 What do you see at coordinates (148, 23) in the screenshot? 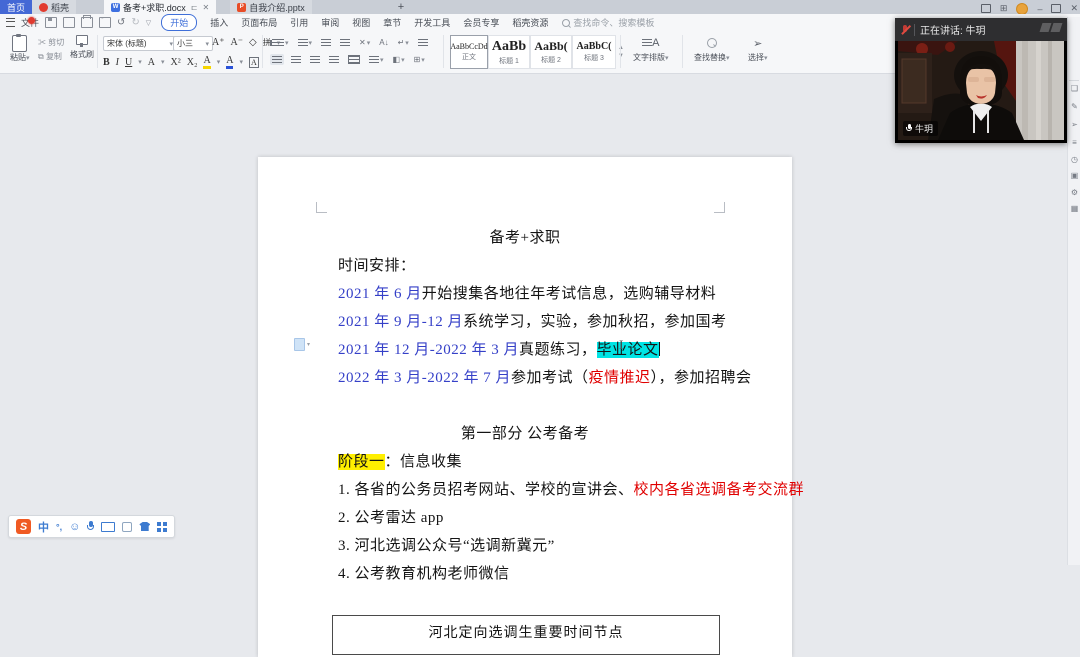
I see `more-commands-icon: ▽` at bounding box center [148, 23].